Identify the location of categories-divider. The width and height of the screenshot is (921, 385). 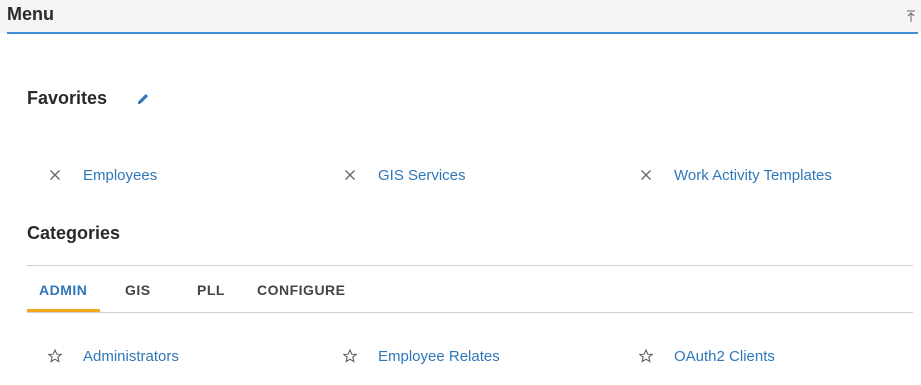
(470, 265).